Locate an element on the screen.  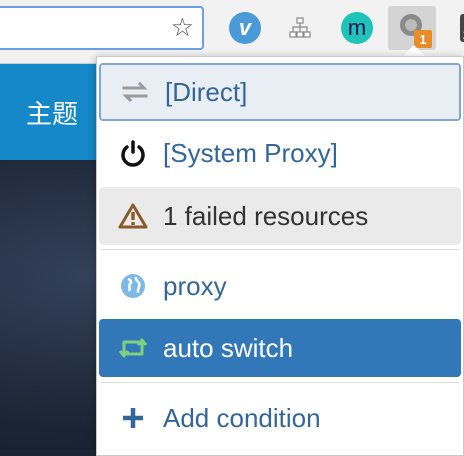
plus-icon is located at coordinates (133, 418).